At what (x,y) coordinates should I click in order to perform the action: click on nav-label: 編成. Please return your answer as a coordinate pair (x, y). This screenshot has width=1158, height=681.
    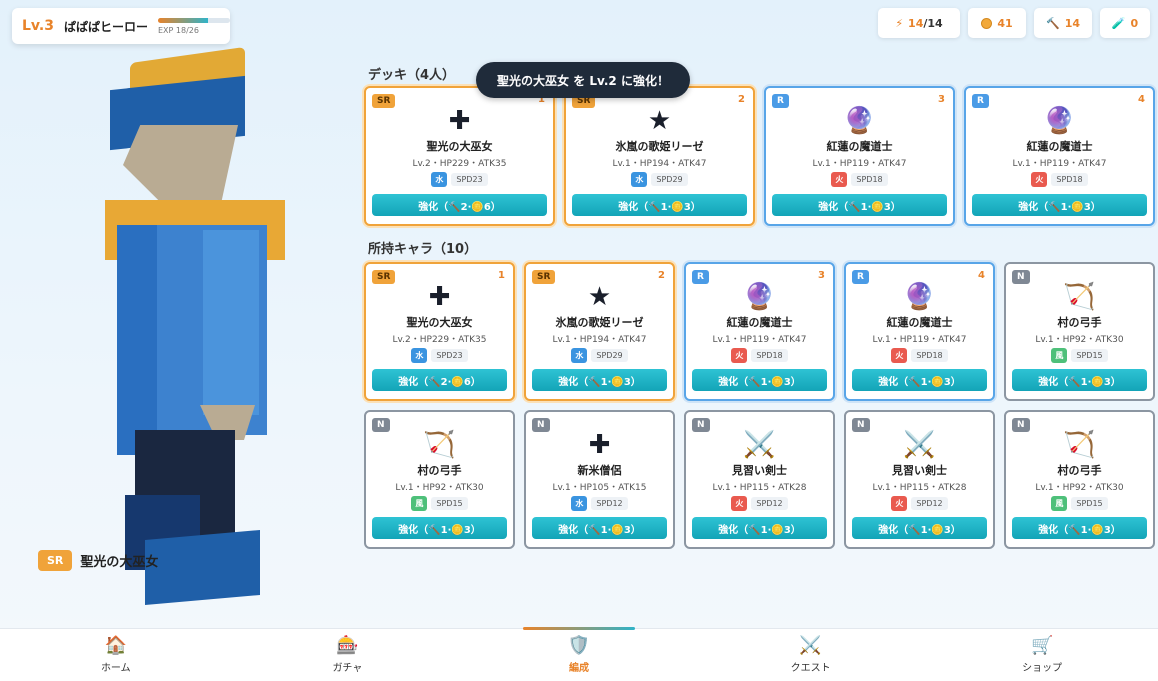
    Looking at the image, I should click on (578, 668).